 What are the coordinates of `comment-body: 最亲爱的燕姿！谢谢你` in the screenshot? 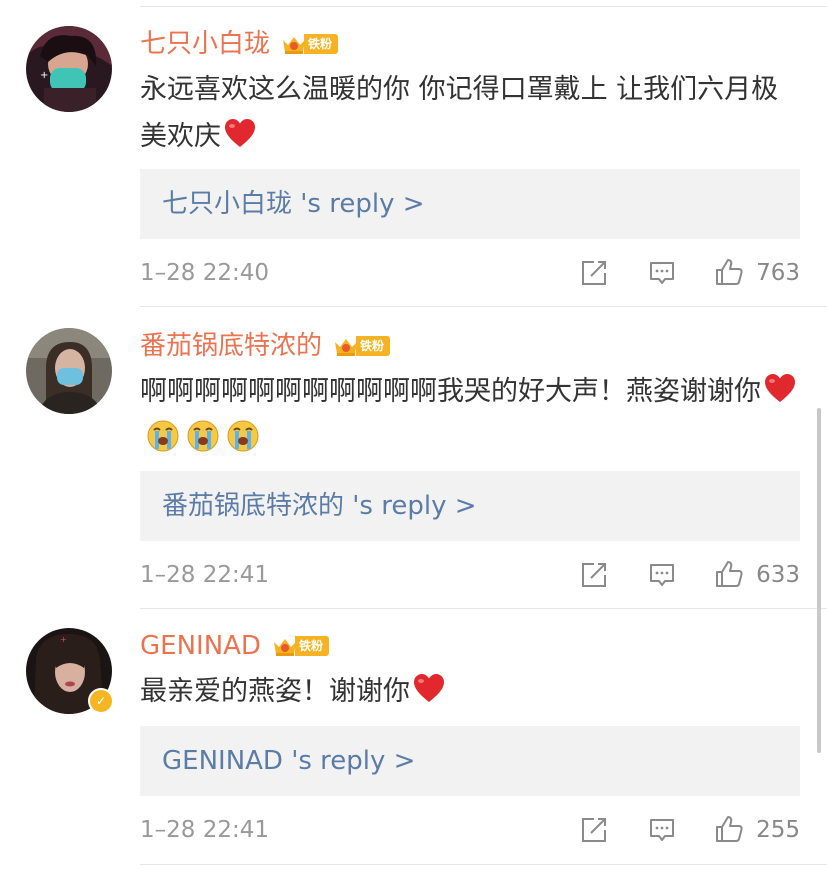 It's located at (275, 691).